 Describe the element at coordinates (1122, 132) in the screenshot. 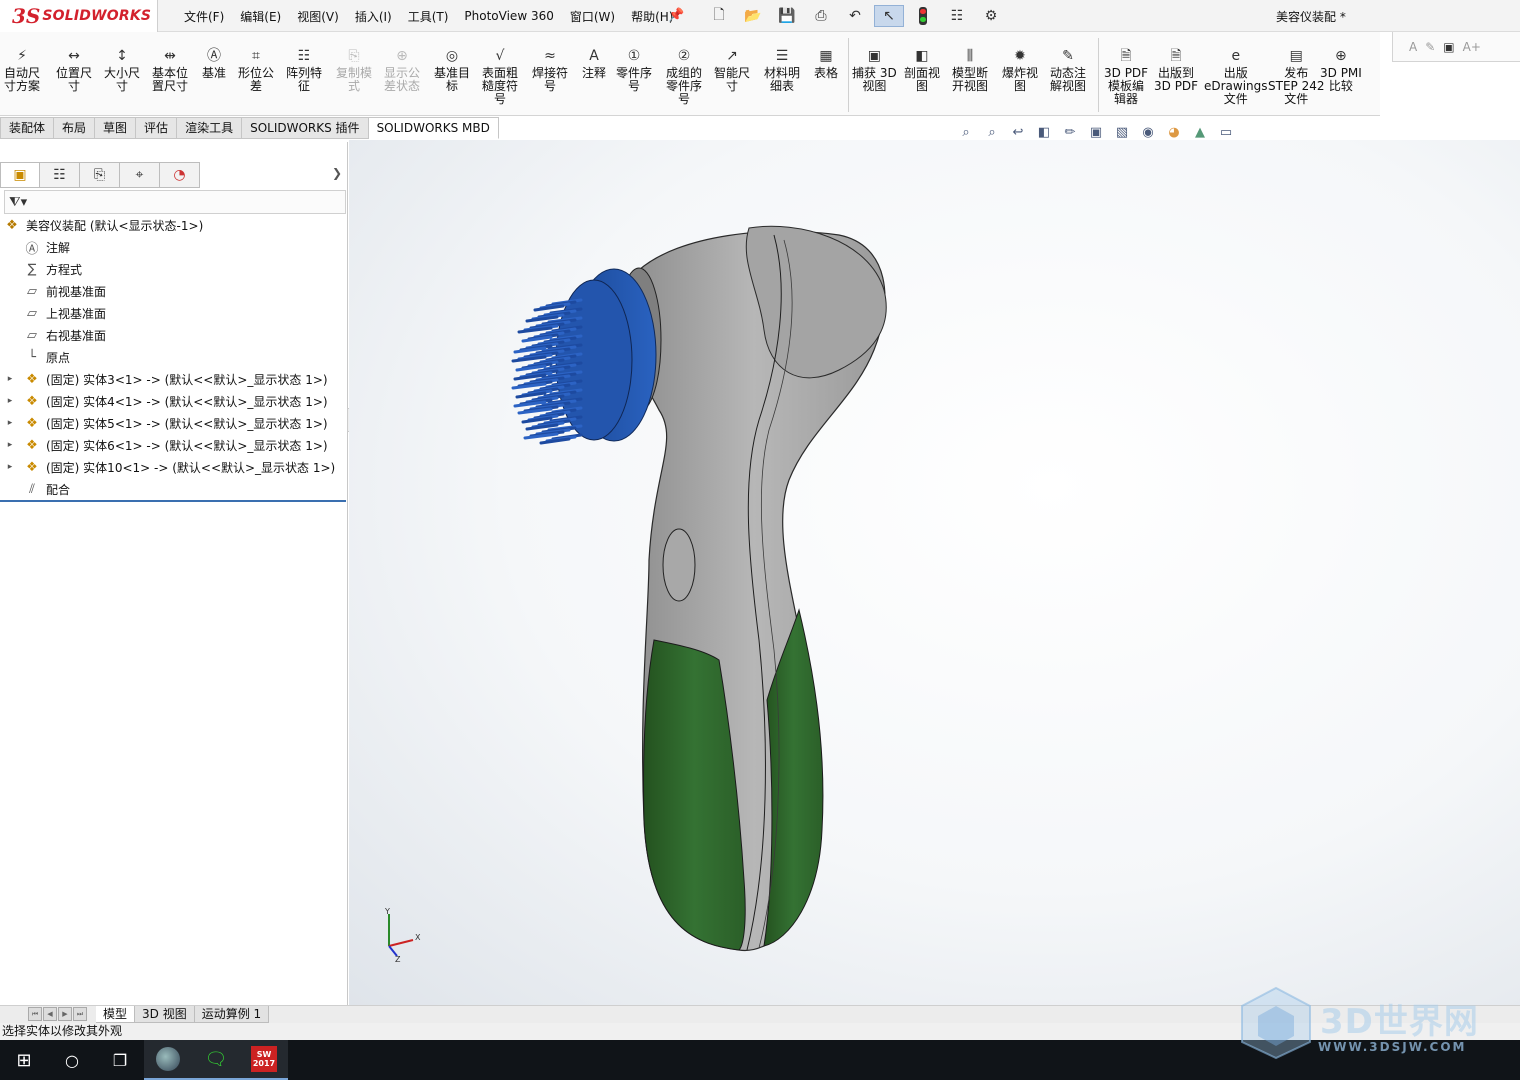

I see `display-style-icon: ▧` at that location.